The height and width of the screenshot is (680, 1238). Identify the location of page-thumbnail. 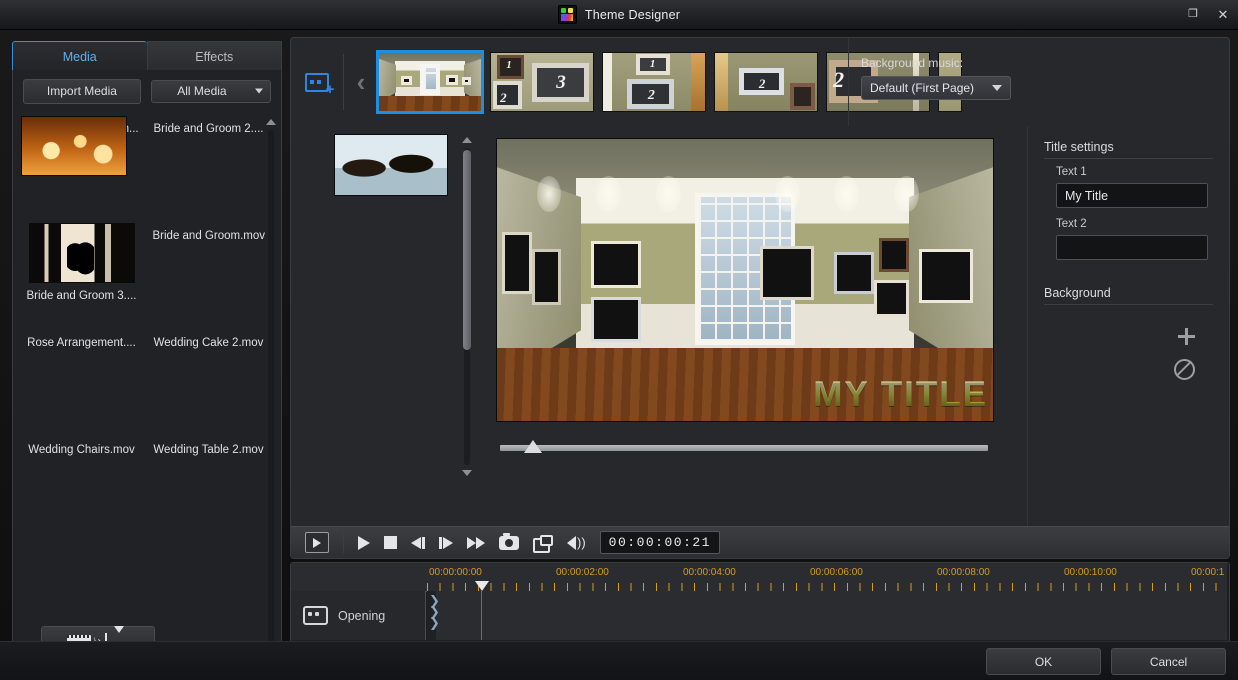
(430, 82).